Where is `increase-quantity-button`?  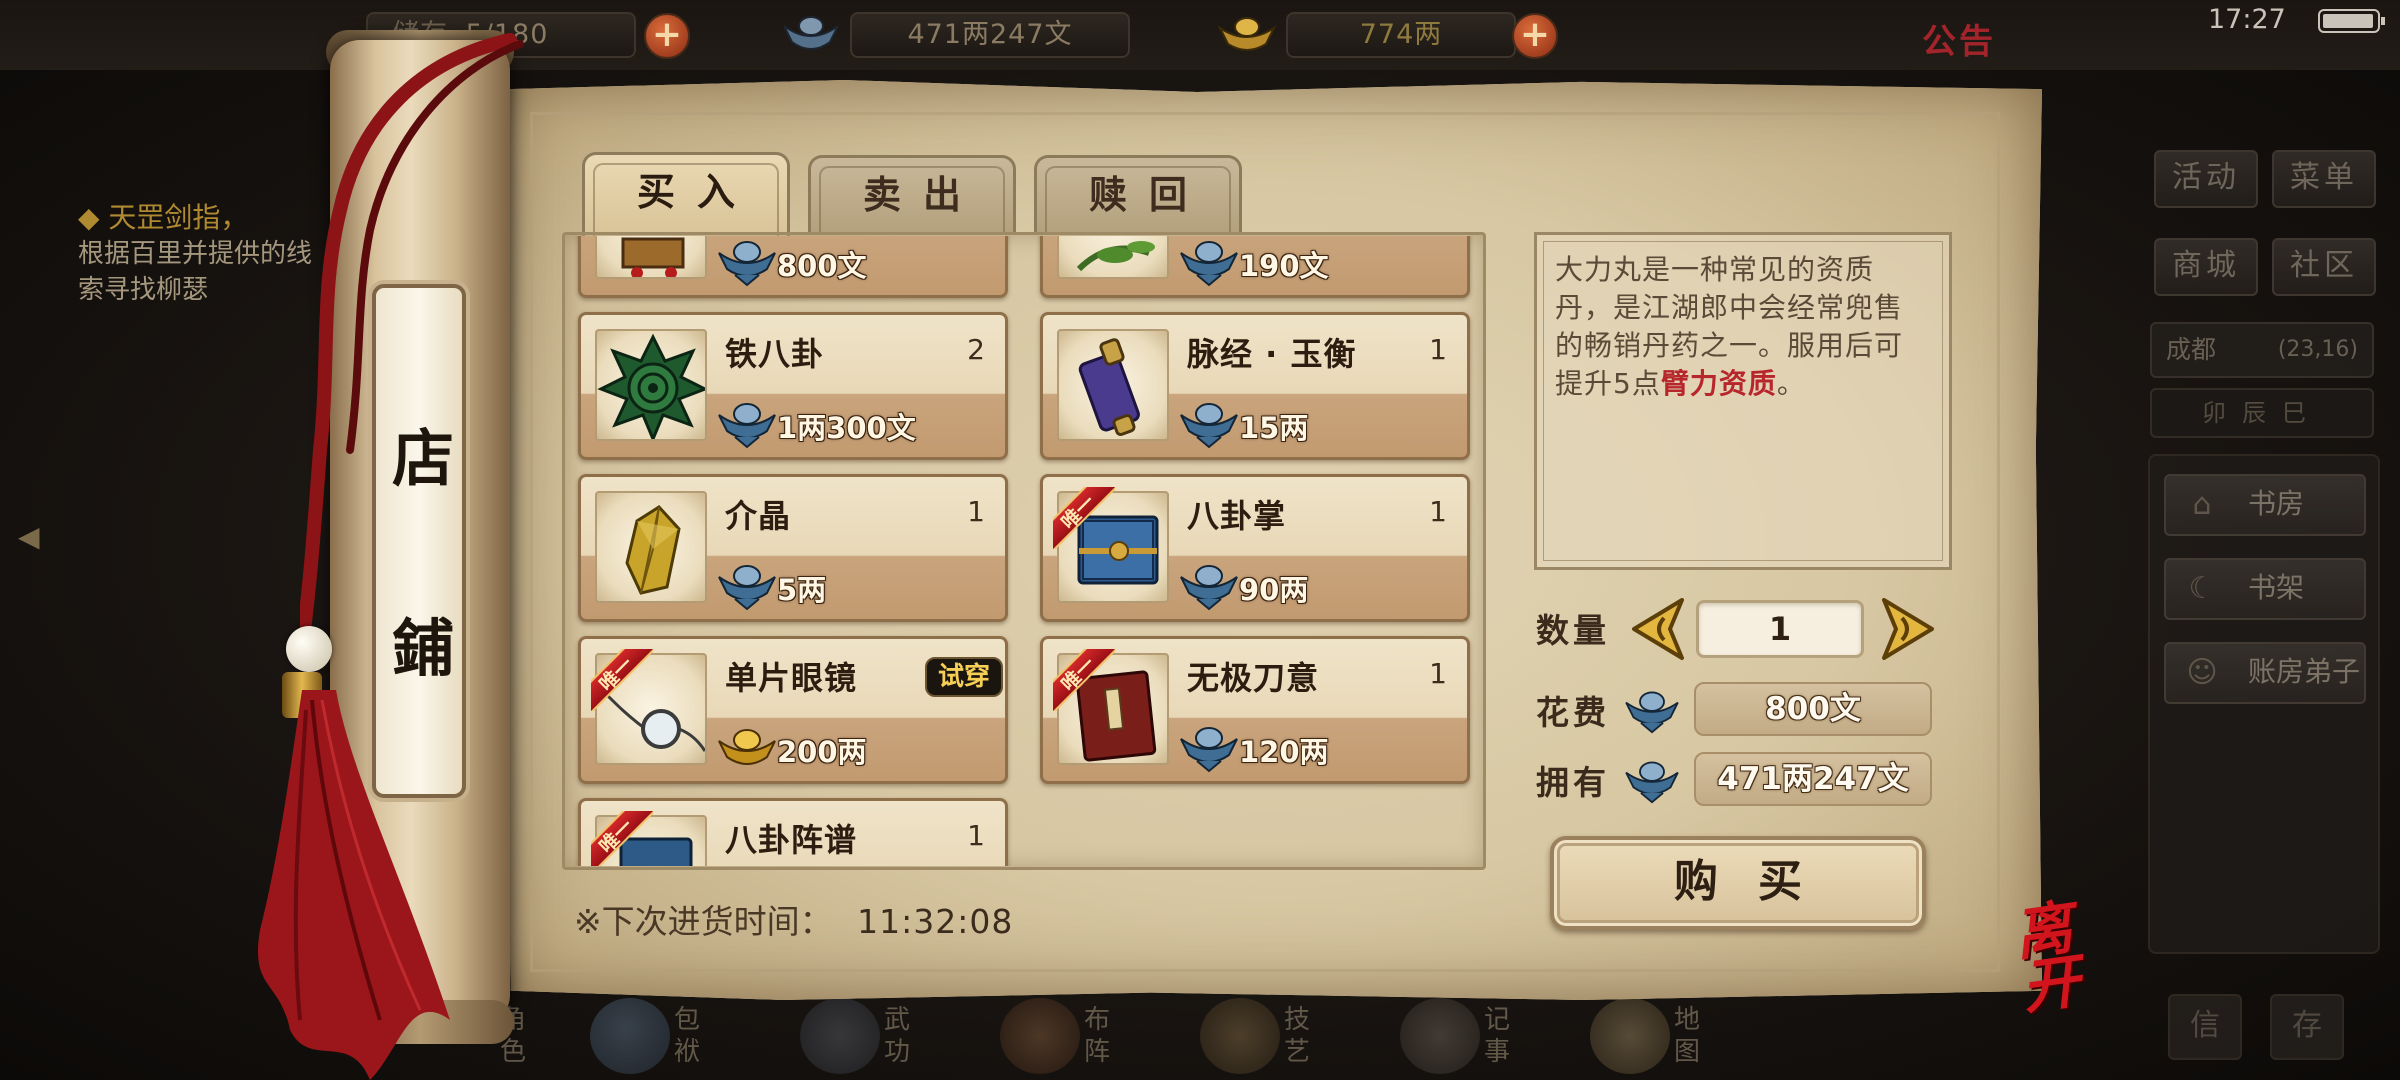
increase-quantity-button is located at coordinates (1908, 629).